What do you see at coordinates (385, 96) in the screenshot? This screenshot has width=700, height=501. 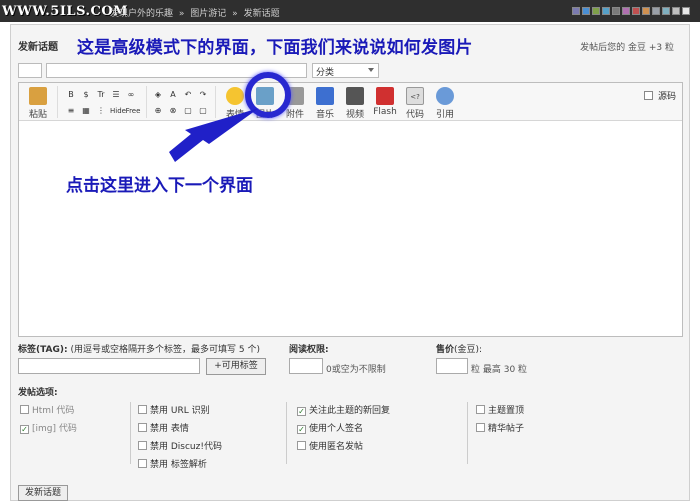 I see `flash-icon` at bounding box center [385, 96].